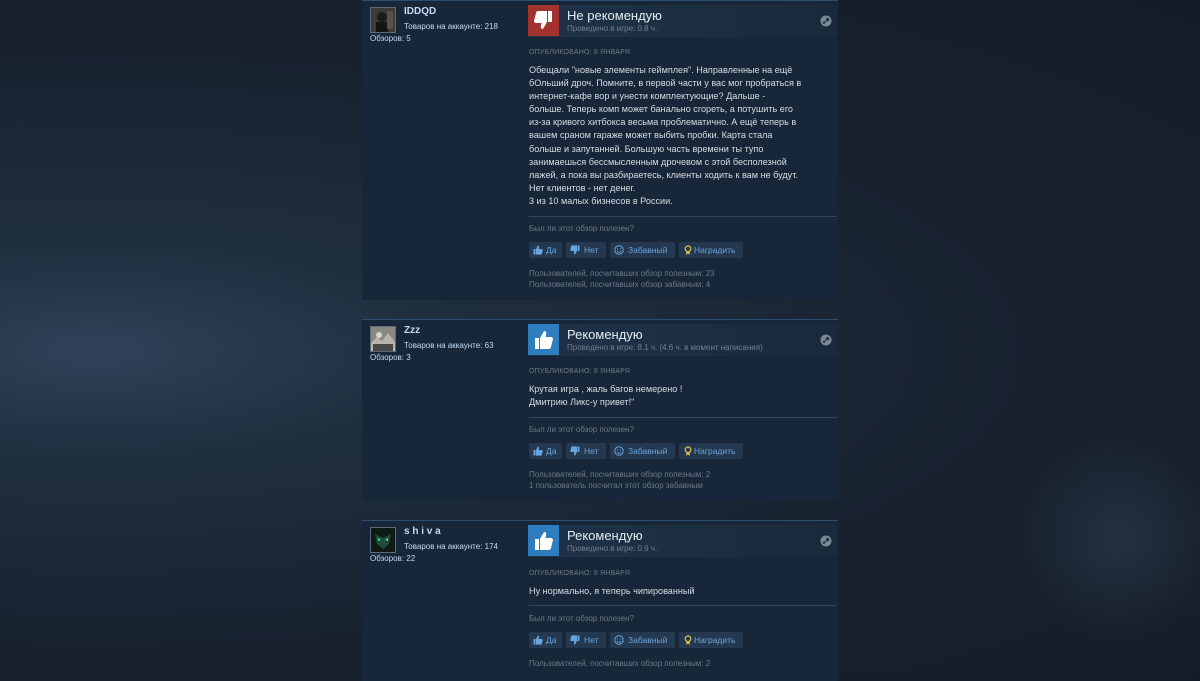  I want to click on author-name: IDDQD, so click(420, 11).